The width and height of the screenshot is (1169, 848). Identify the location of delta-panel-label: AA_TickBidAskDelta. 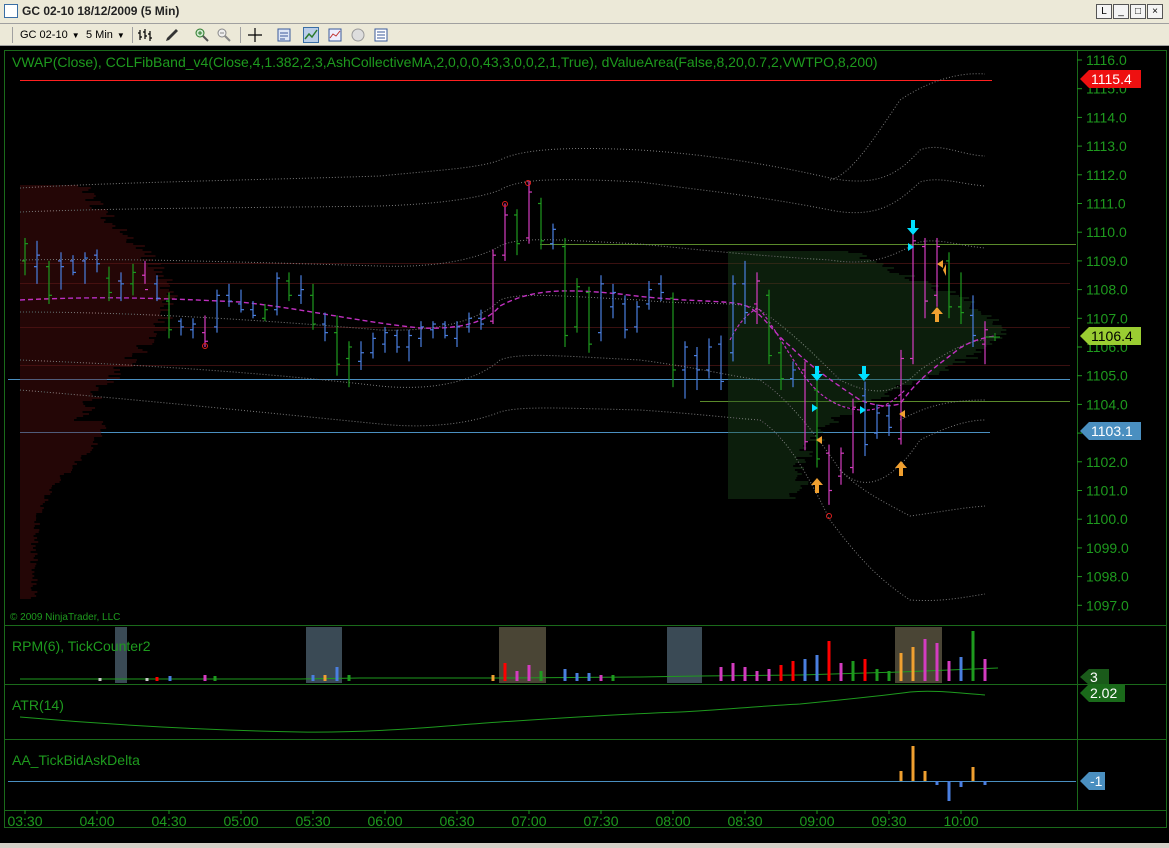
(76, 760).